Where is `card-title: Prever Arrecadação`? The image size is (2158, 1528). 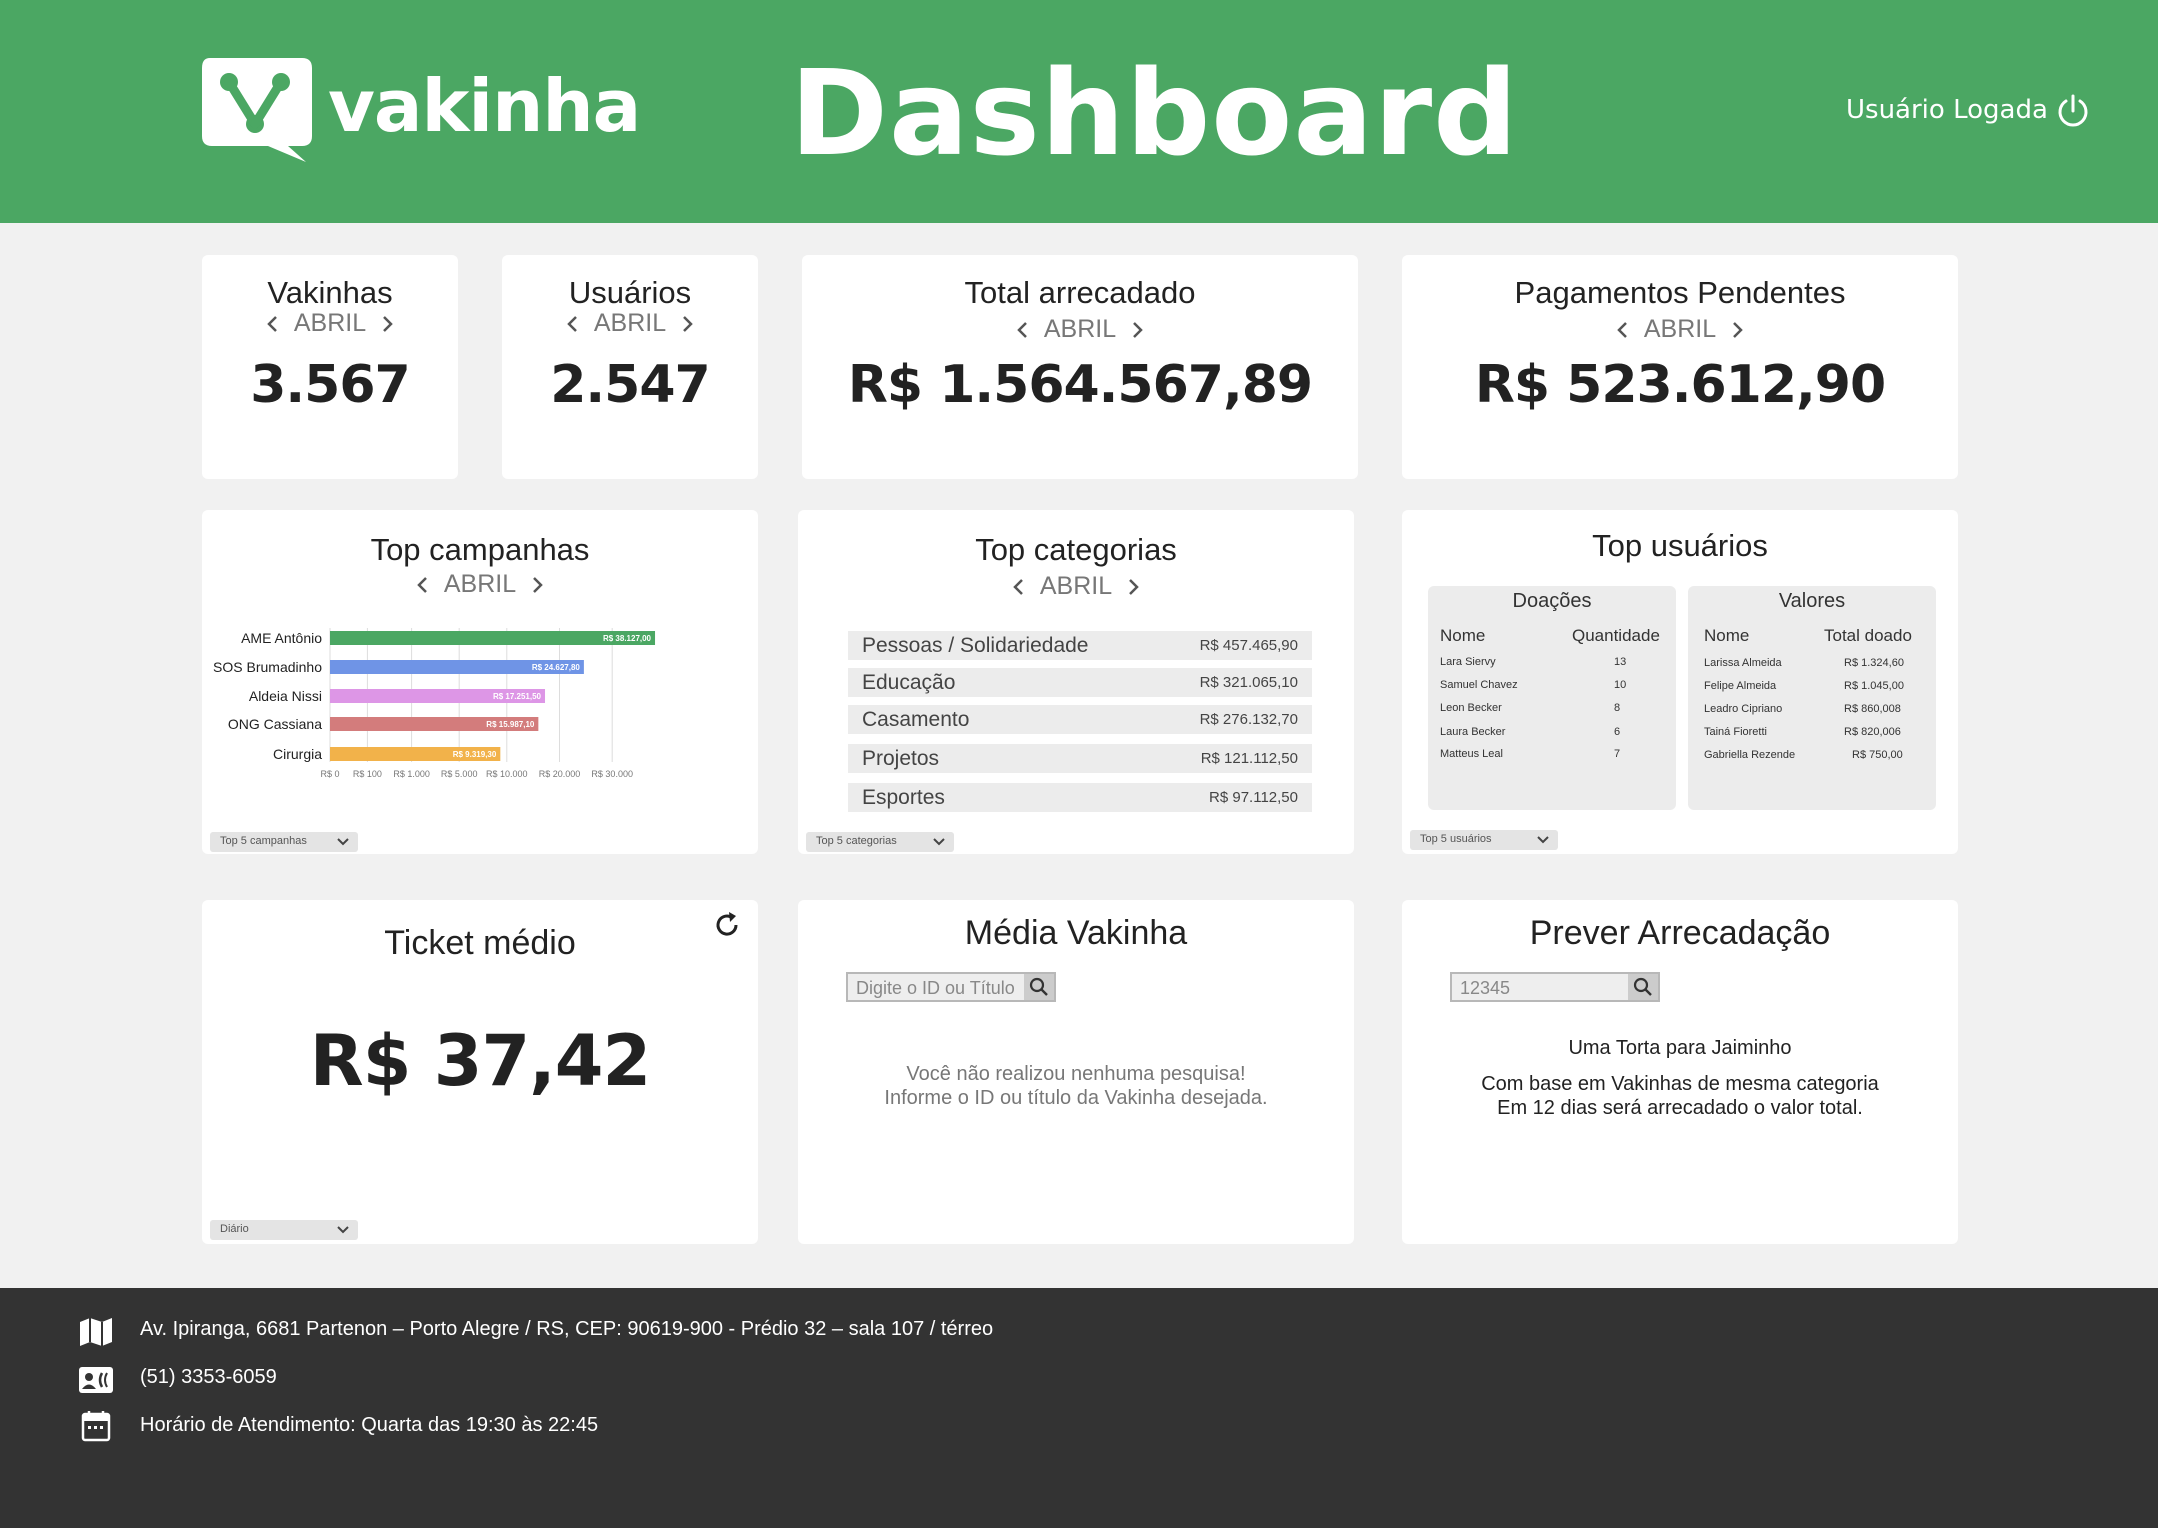 card-title: Prever Arrecadação is located at coordinates (1680, 933).